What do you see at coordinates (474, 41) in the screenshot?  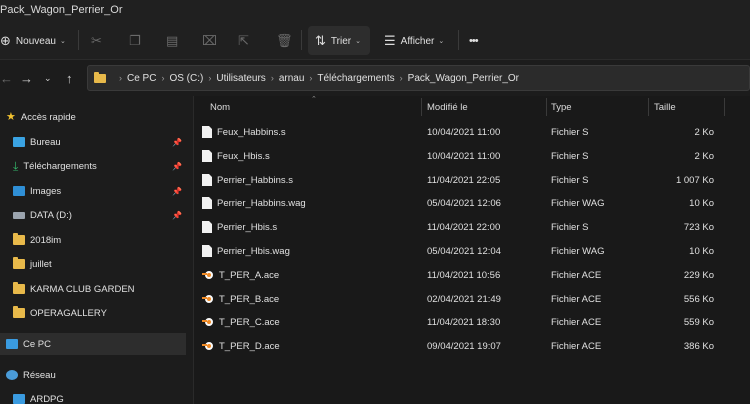 I see `more-options-button: •••` at bounding box center [474, 41].